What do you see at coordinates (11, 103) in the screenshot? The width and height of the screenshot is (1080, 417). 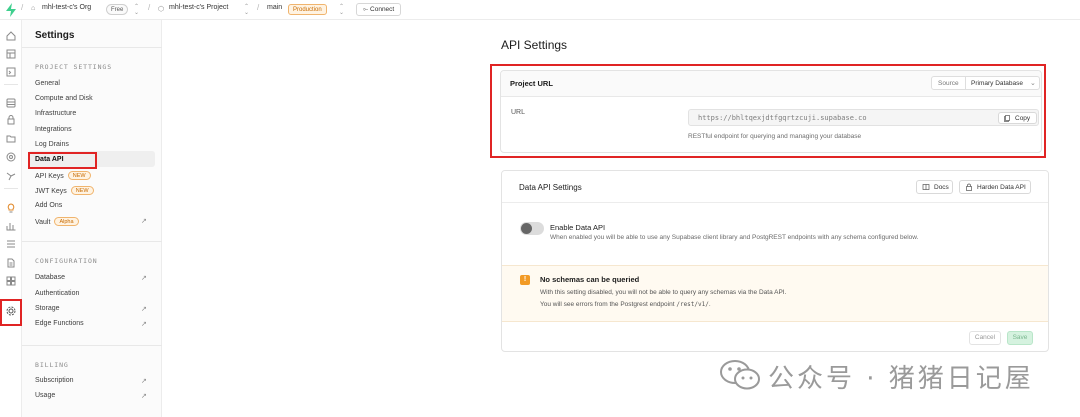 I see `database-icon` at bounding box center [11, 103].